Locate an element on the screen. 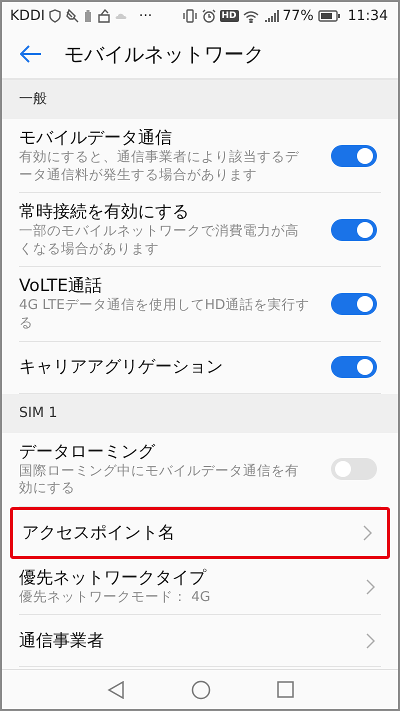 This screenshot has width=400, height=711. setting-title: 優先ネットワークタイプ is located at coordinates (113, 577).